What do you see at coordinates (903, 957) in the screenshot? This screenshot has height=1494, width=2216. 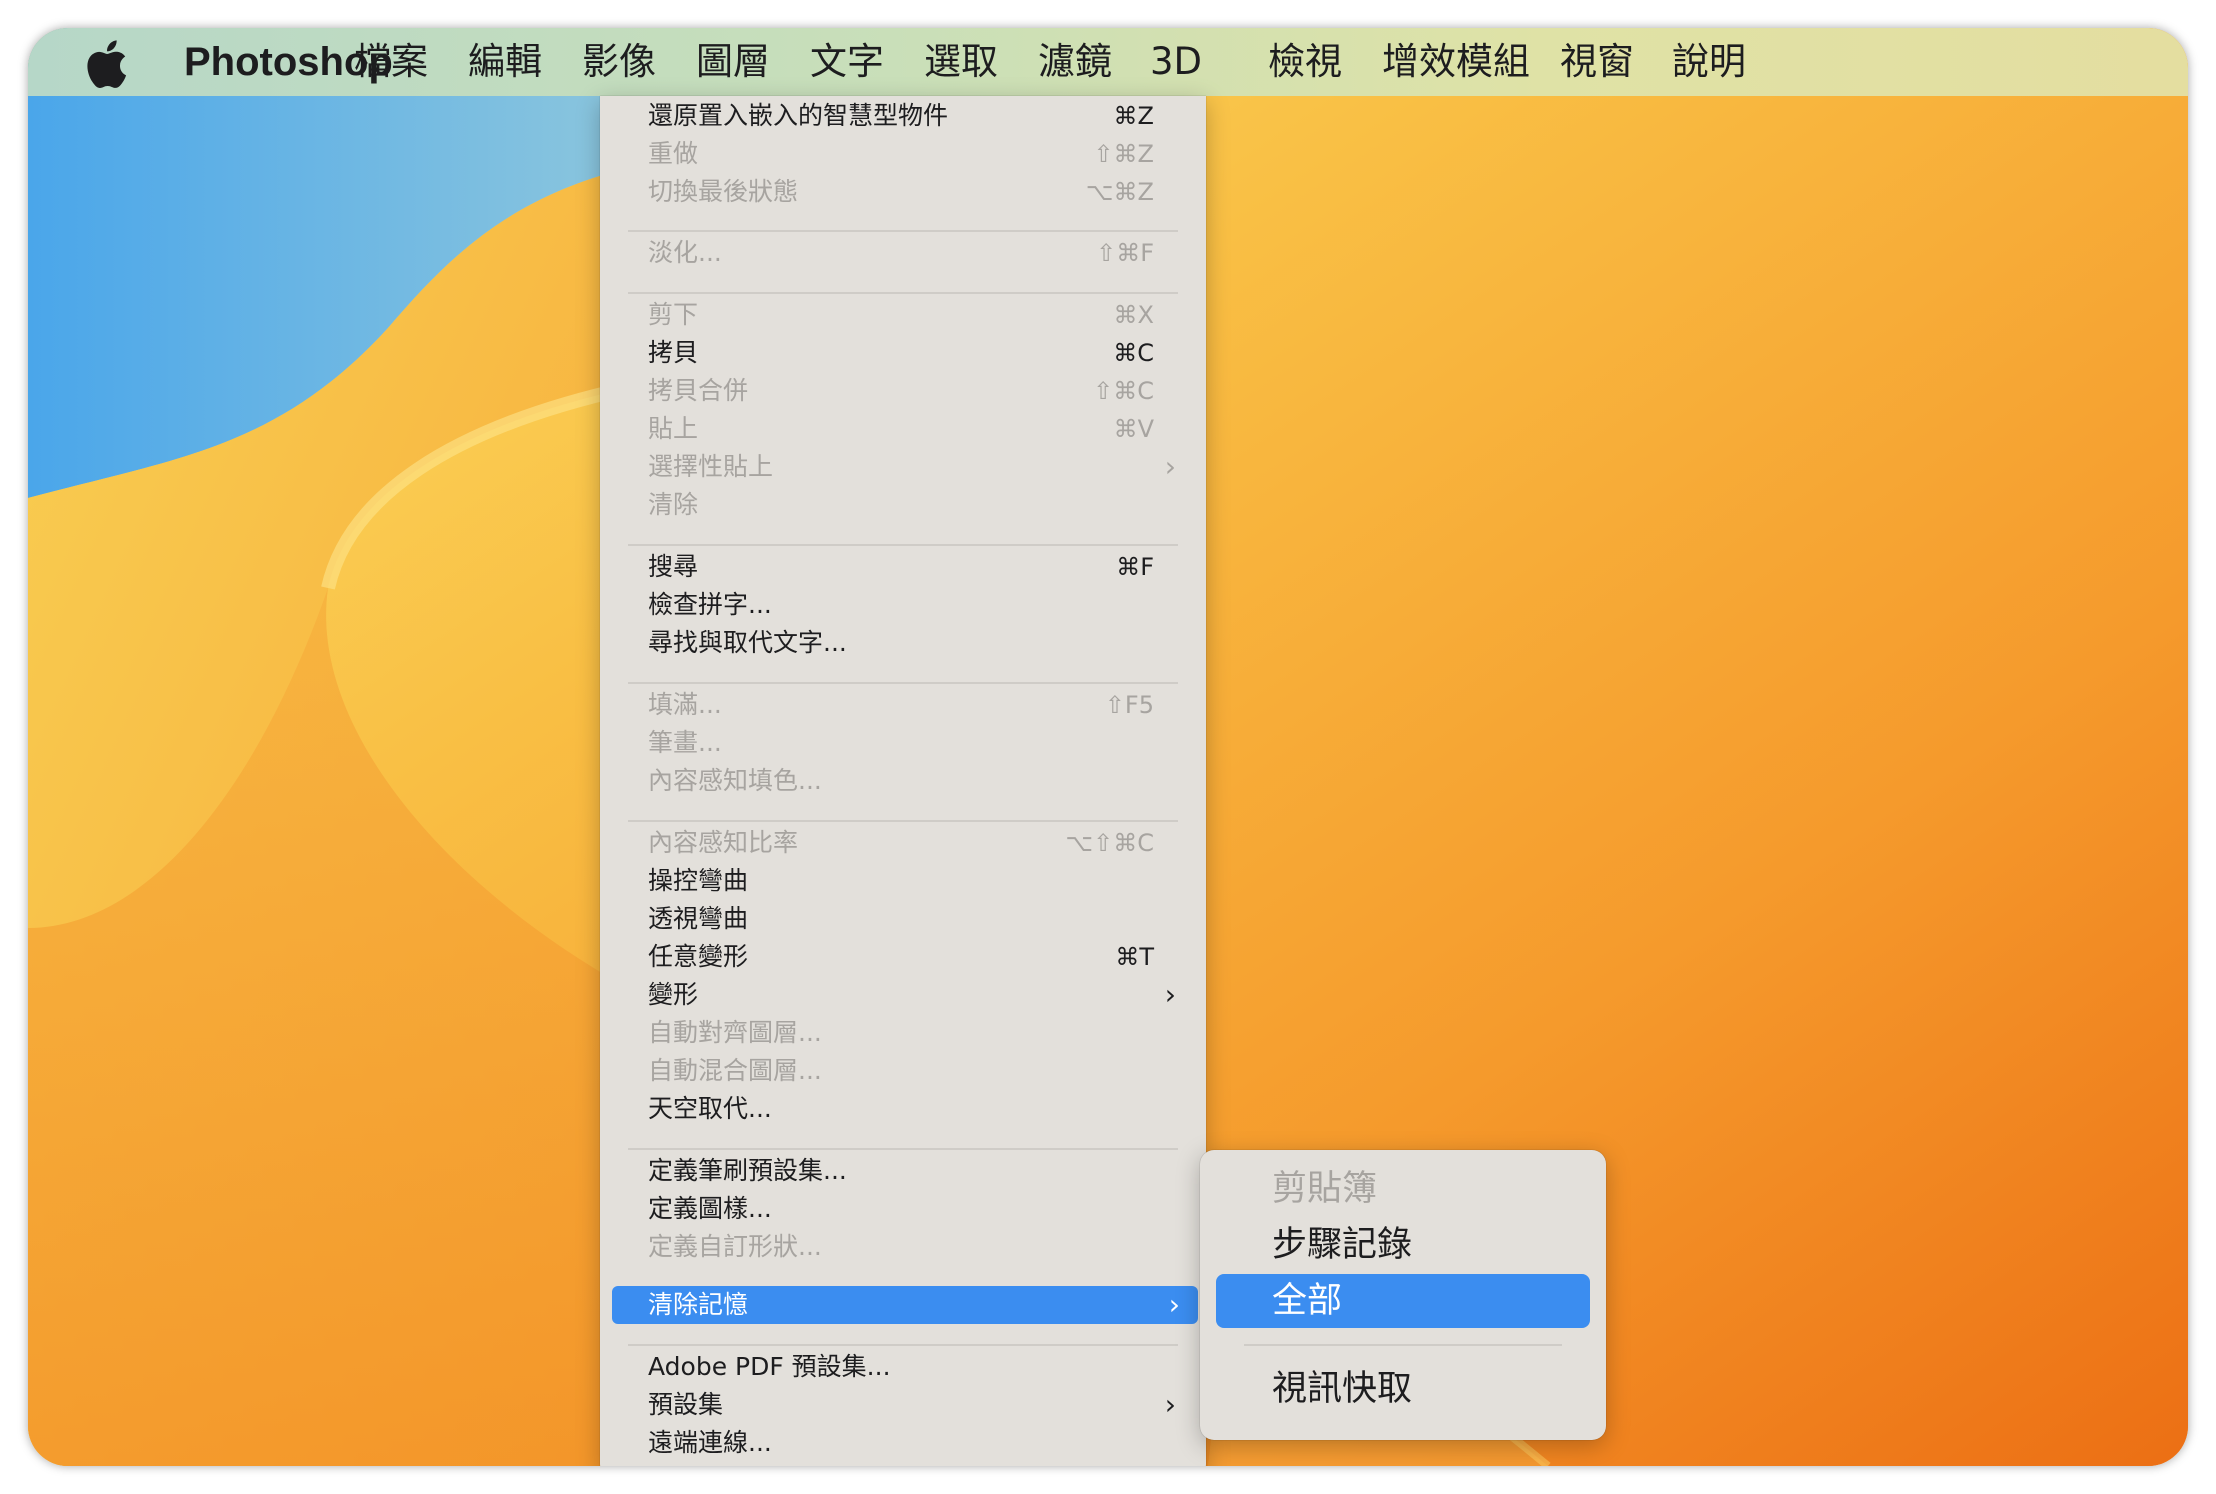 I see `menu-item-free-transform: 任意變形 ⌘T` at bounding box center [903, 957].